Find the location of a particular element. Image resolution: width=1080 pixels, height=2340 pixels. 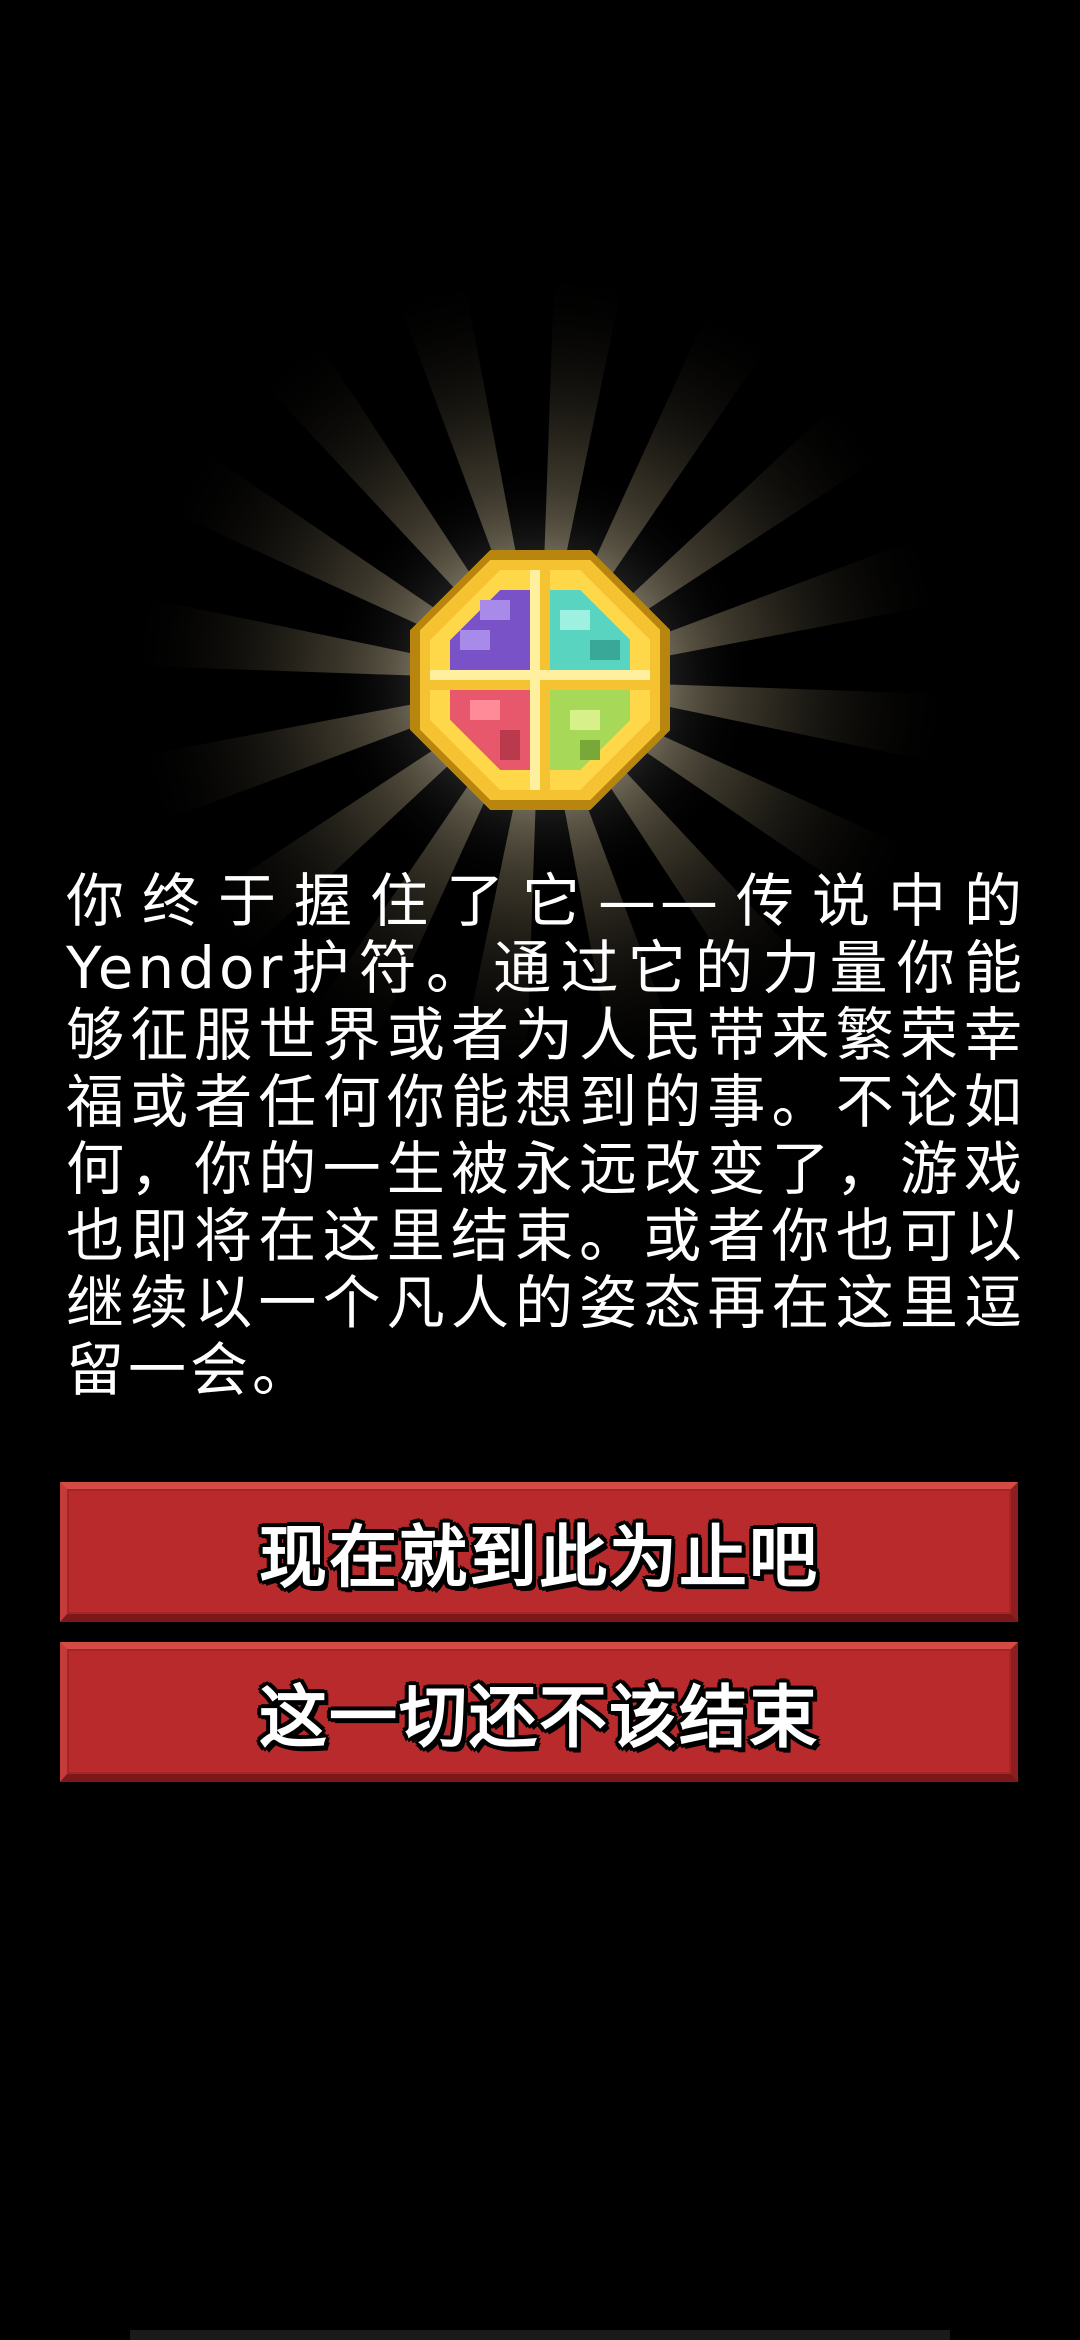

continue-game-button: 这一切还不该结束 is located at coordinates (539, 1712).